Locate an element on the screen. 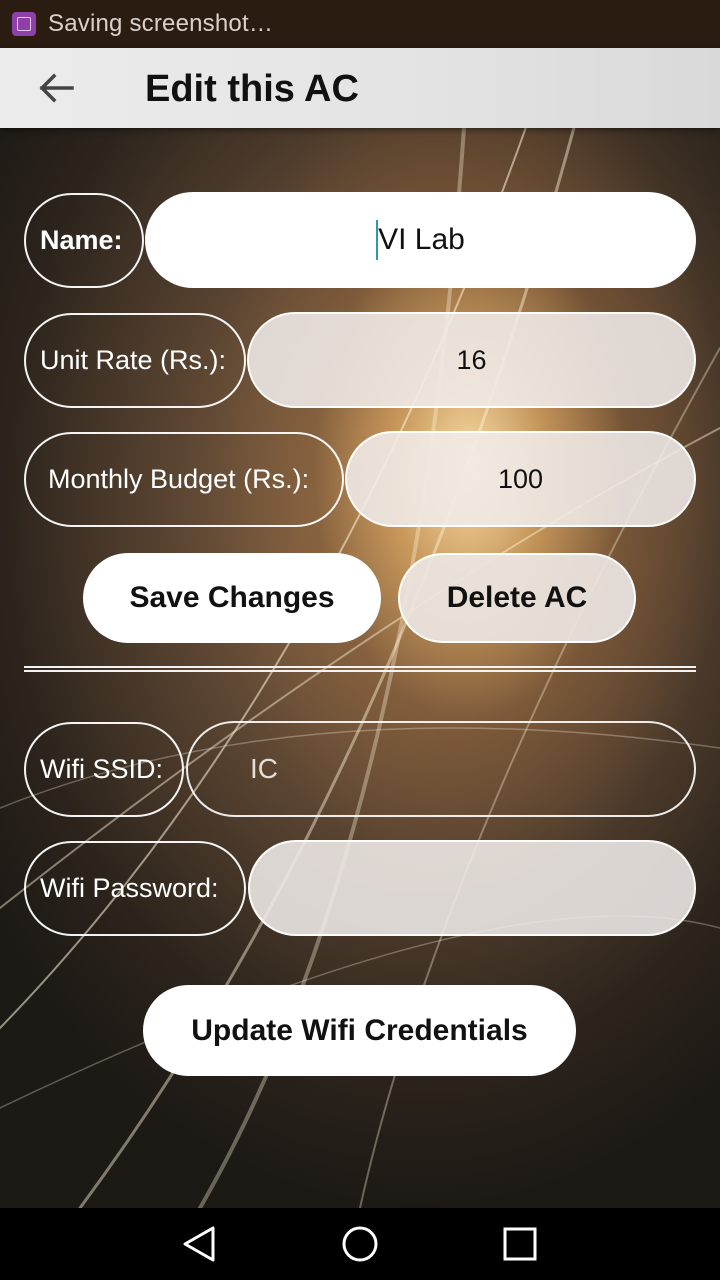  navigation-bar is located at coordinates (360, 1244).